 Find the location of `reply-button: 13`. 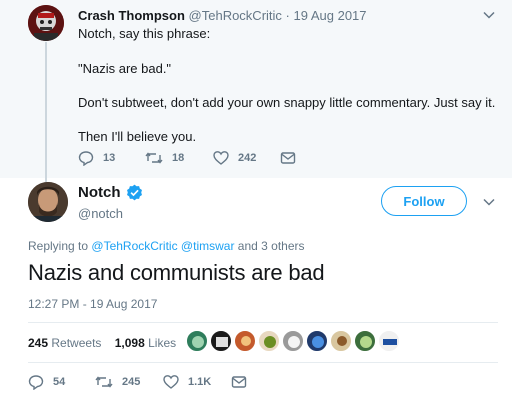

reply-button: 13 is located at coordinates (96, 158).